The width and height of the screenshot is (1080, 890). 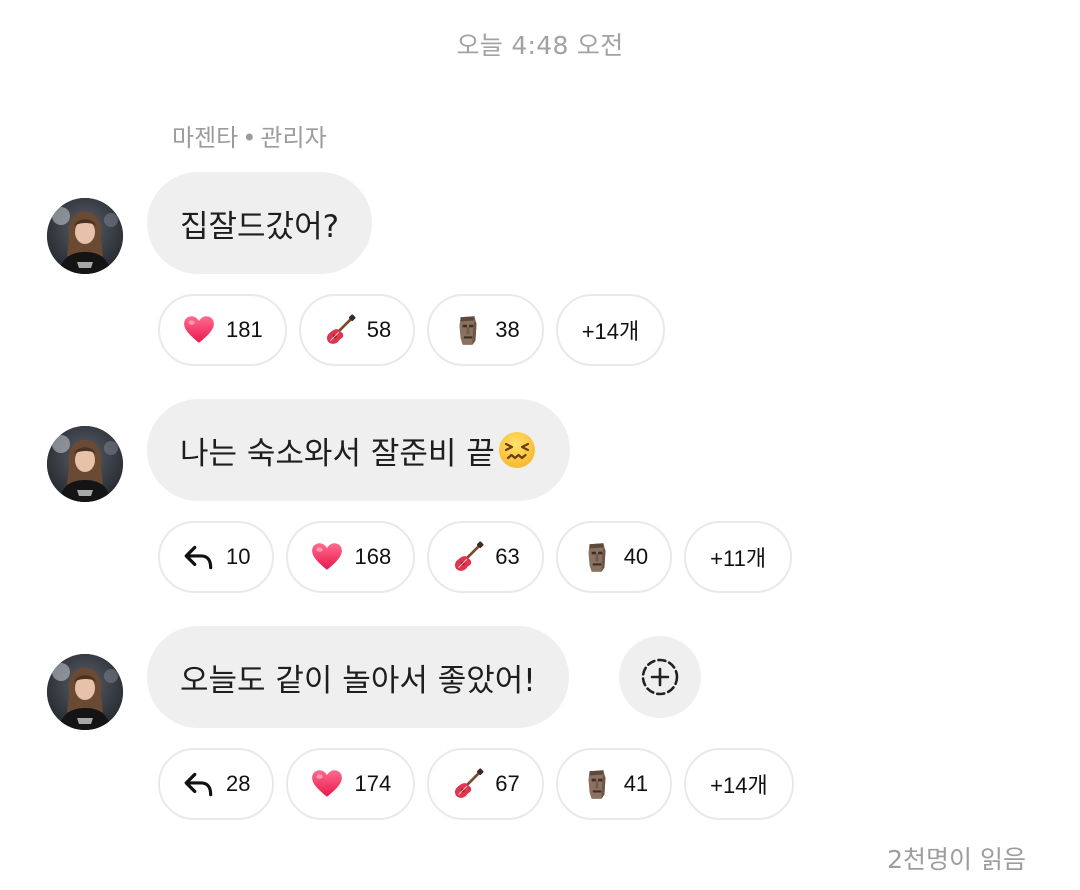 I want to click on reaction-count: 40, so click(x=636, y=556).